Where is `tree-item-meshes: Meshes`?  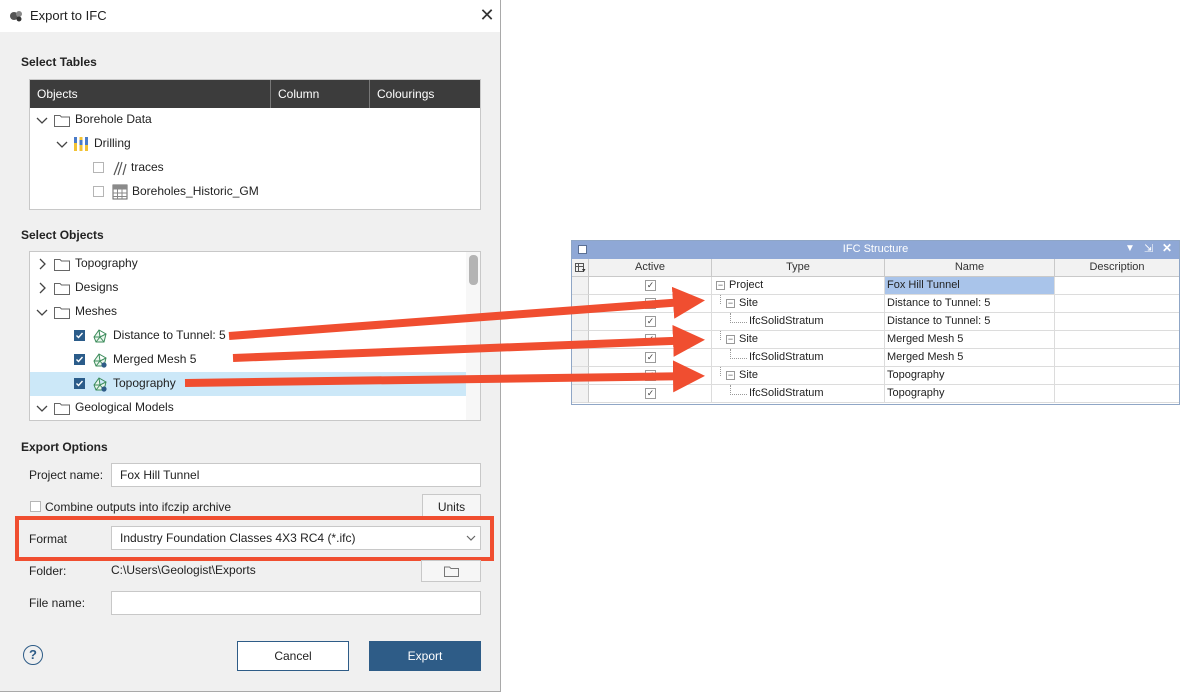
tree-item-meshes: Meshes is located at coordinates (255, 312).